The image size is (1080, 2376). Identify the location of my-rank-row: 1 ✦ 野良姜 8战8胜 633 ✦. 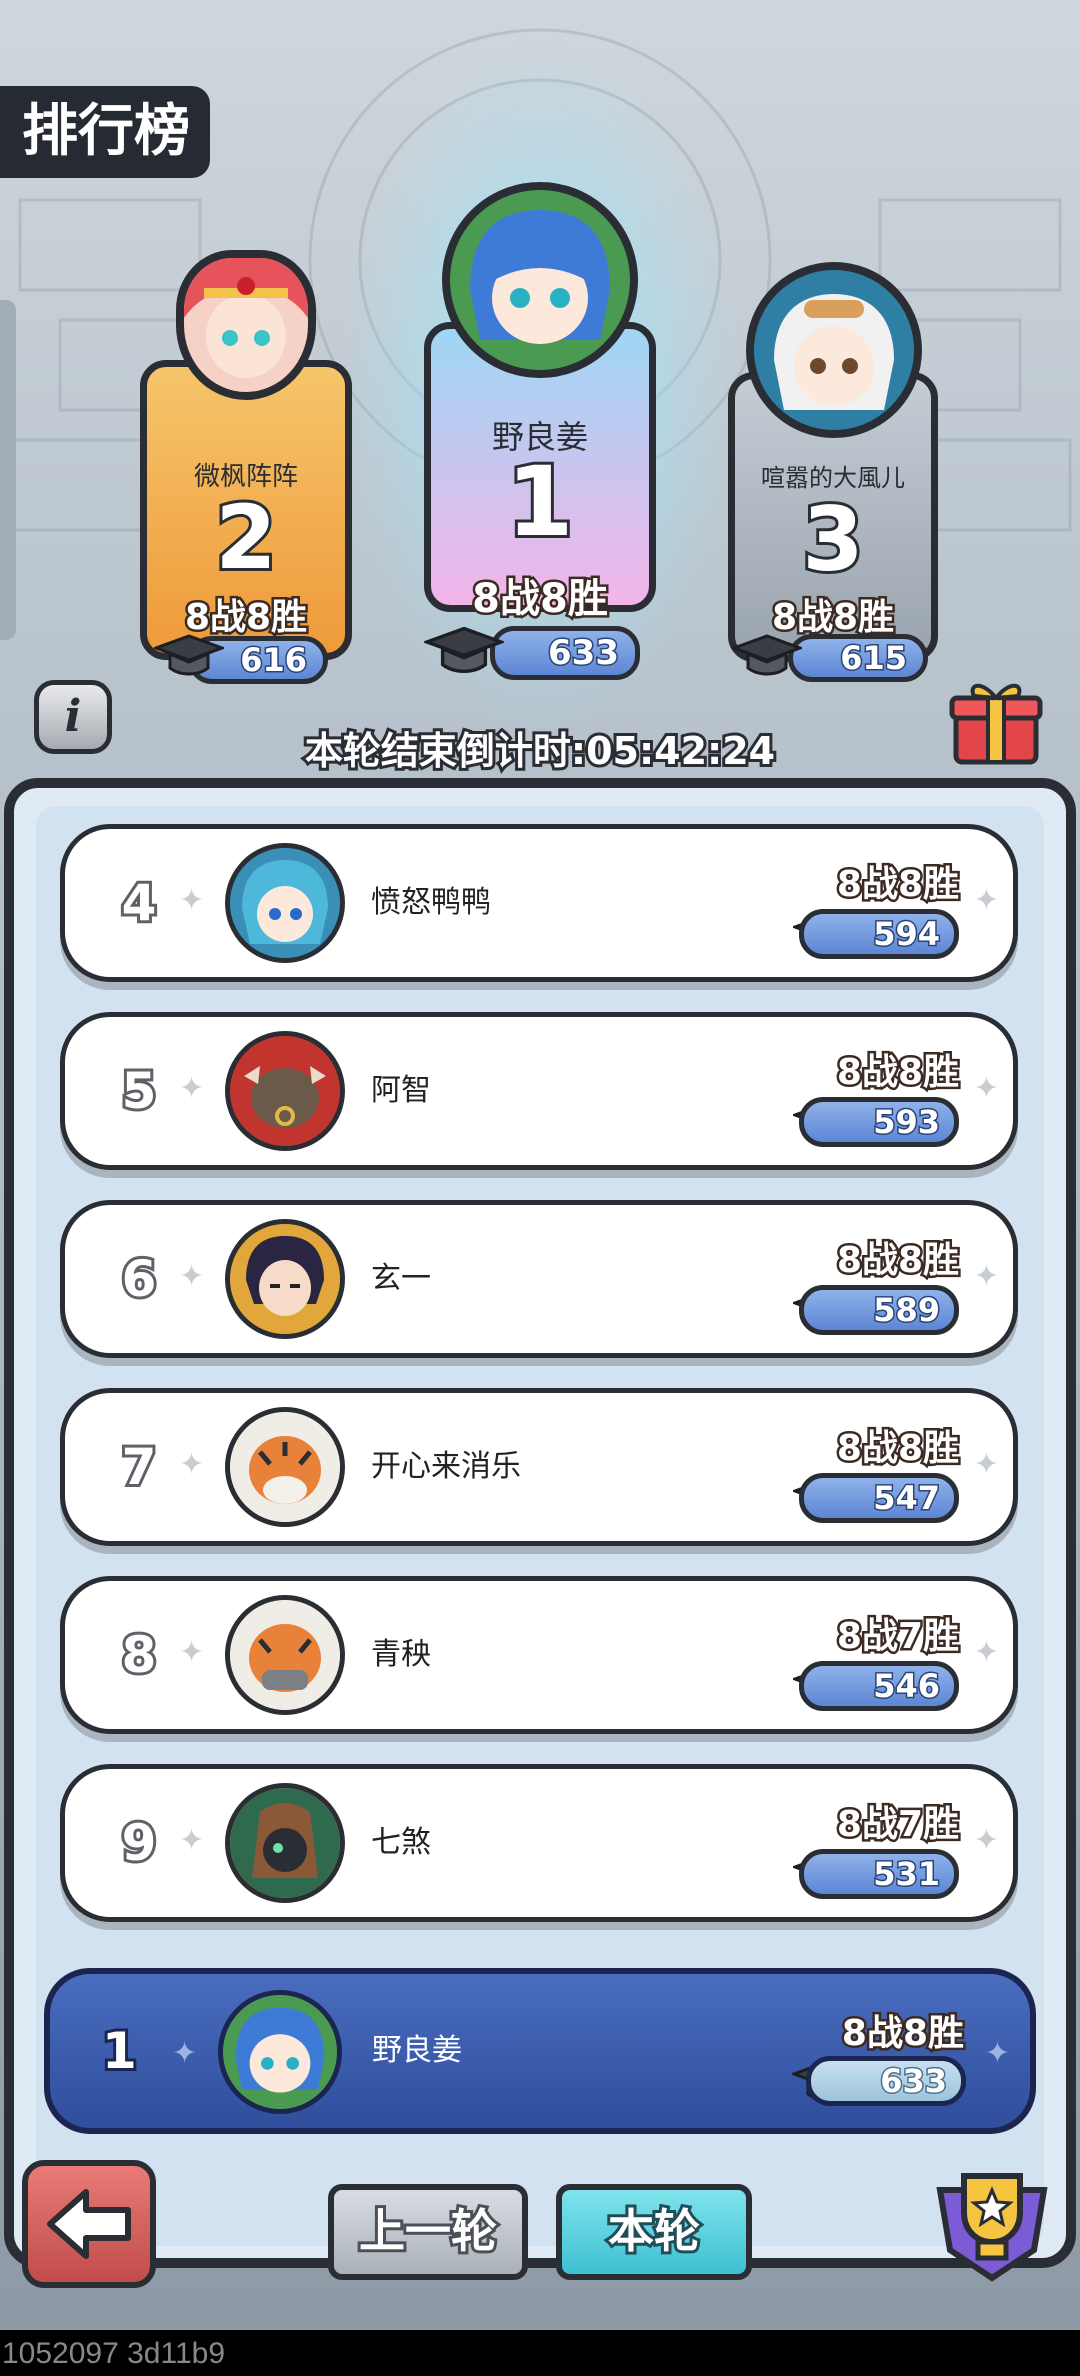
(540, 2051).